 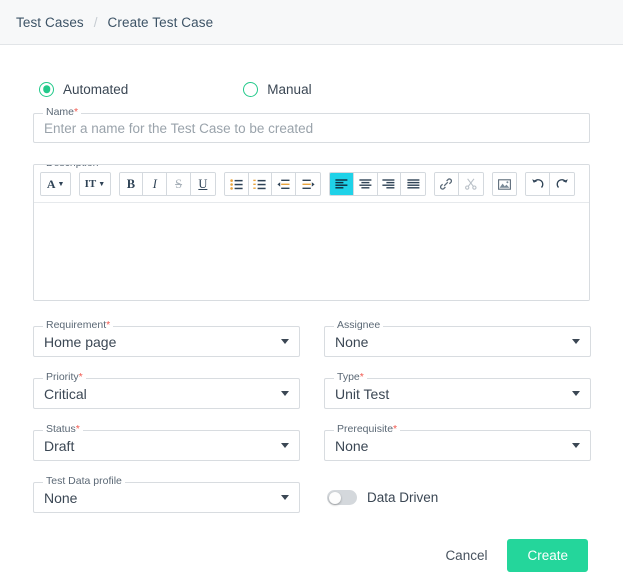 I want to click on priority-select: Priority* Critical, so click(x=166, y=390).